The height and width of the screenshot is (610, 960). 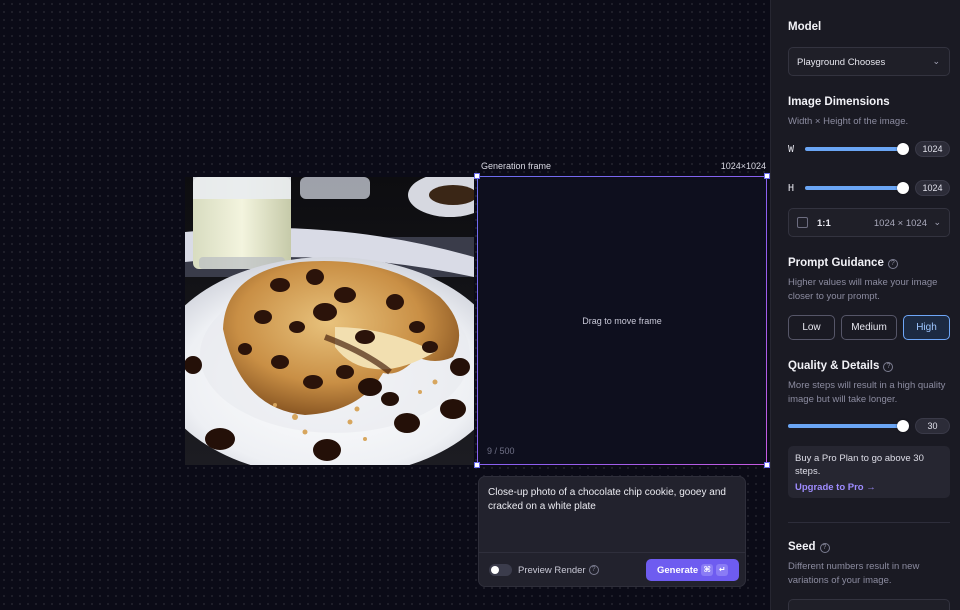 I want to click on steps-value: 30, so click(x=932, y=426).